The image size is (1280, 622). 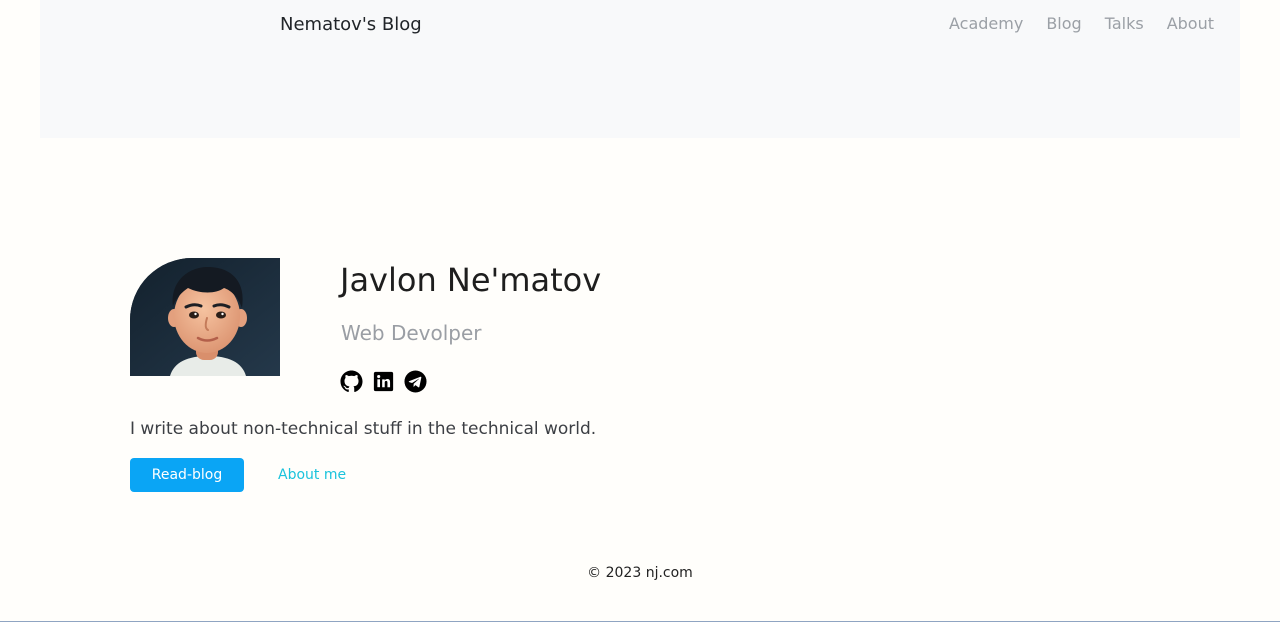 I want to click on nav-link-talks: Talks, so click(x=1124, y=23).